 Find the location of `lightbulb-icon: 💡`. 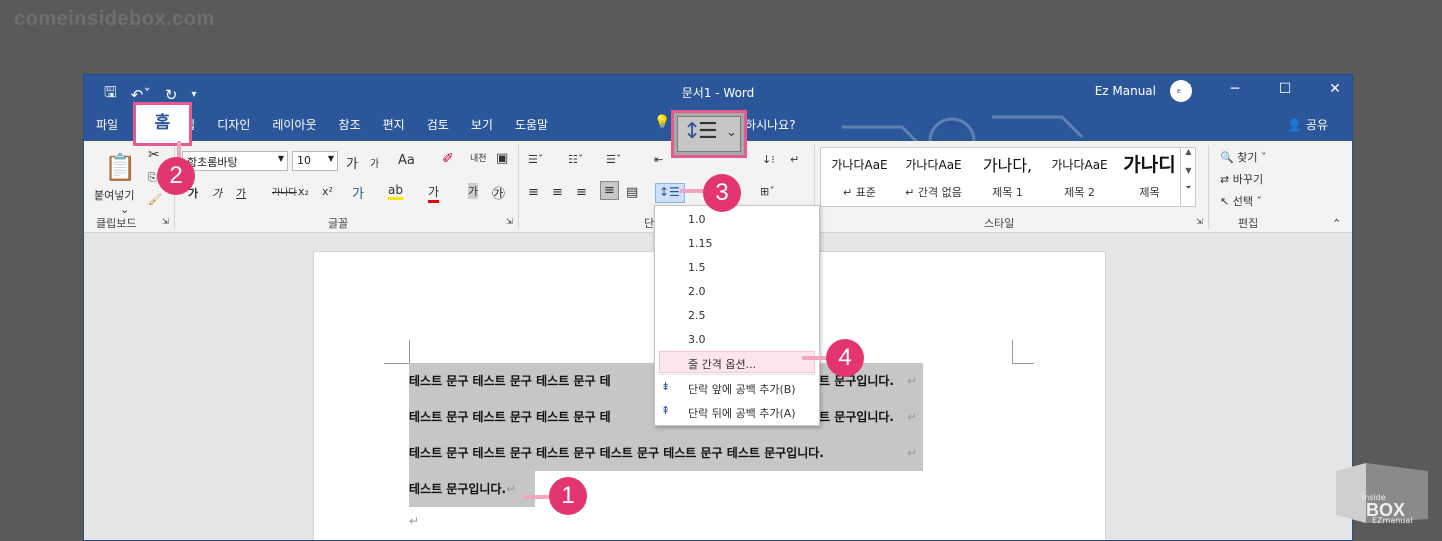

lightbulb-icon: 💡 is located at coordinates (662, 122).